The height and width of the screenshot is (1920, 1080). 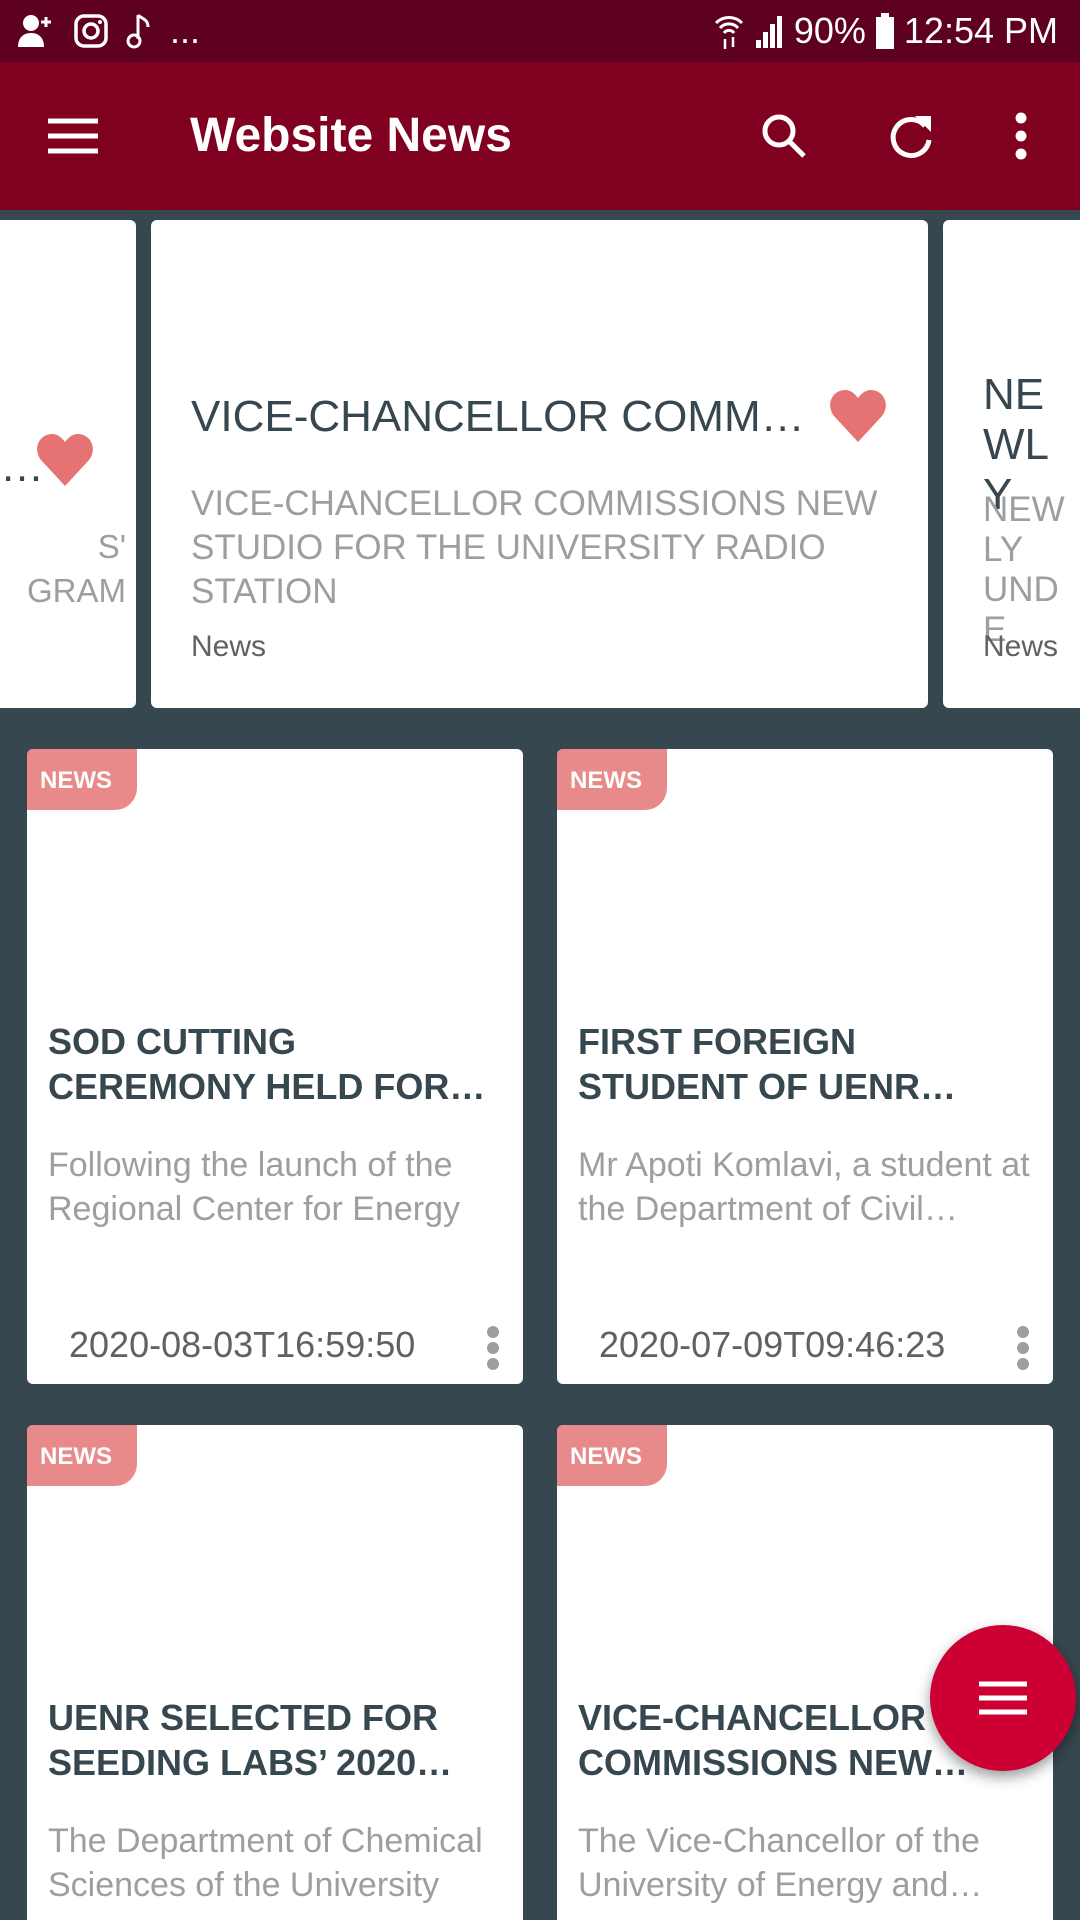 I want to click on menu-fab, so click(x=1003, y=1698).